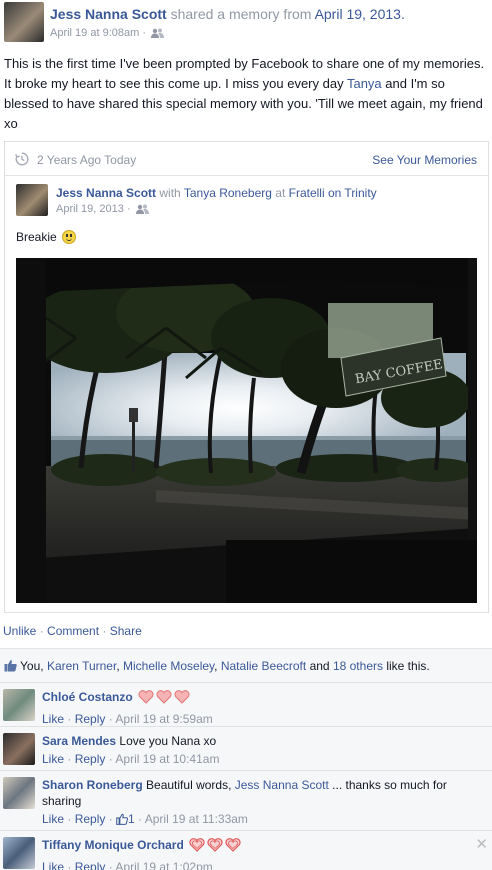 This screenshot has height=870, width=492. Describe the element at coordinates (282, 785) in the screenshot. I see `mentioned-user-link: Jess Nanna Scott` at that location.